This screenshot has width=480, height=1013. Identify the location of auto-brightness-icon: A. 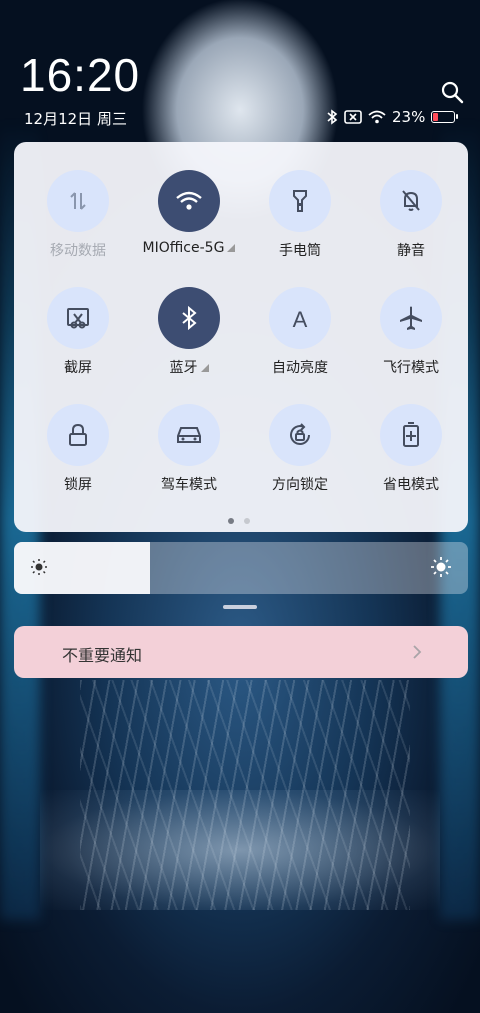
(300, 318).